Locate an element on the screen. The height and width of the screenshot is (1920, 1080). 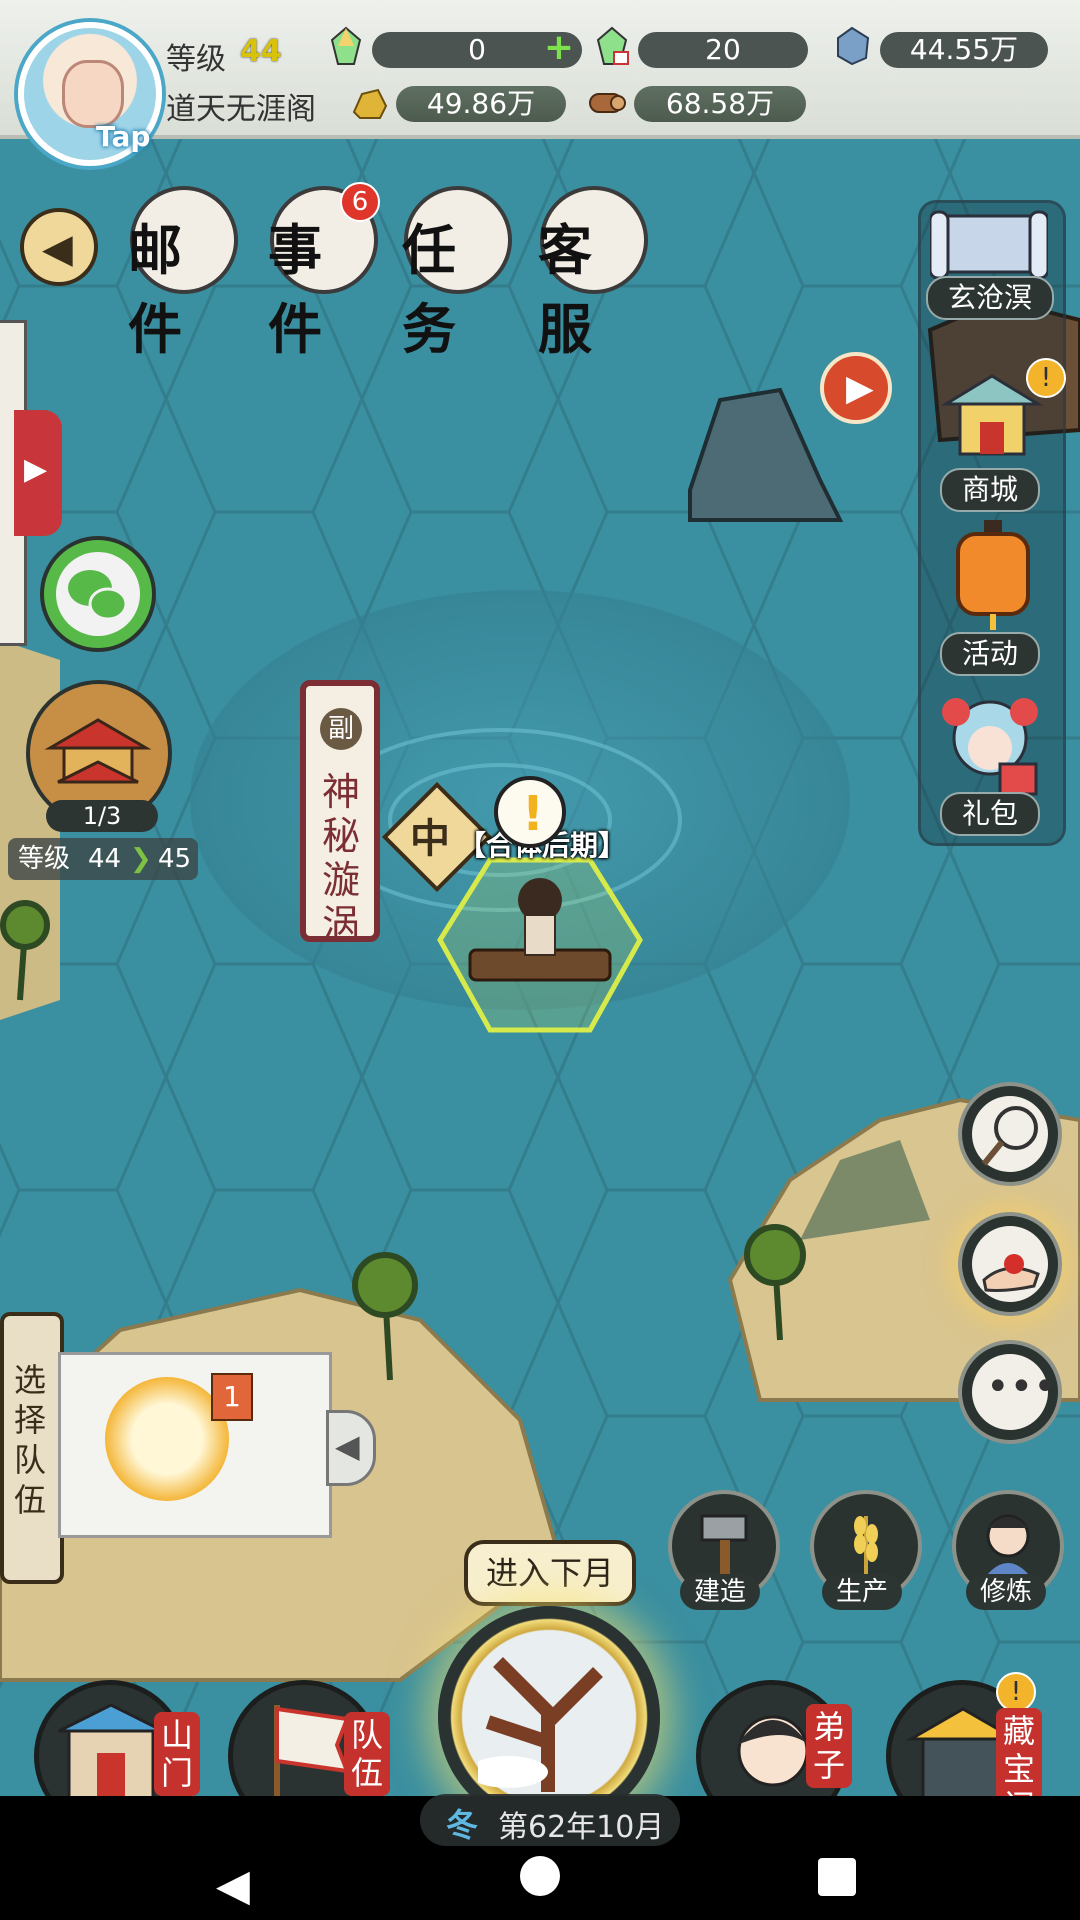
building-progress: 1/3 is located at coordinates (102, 816).